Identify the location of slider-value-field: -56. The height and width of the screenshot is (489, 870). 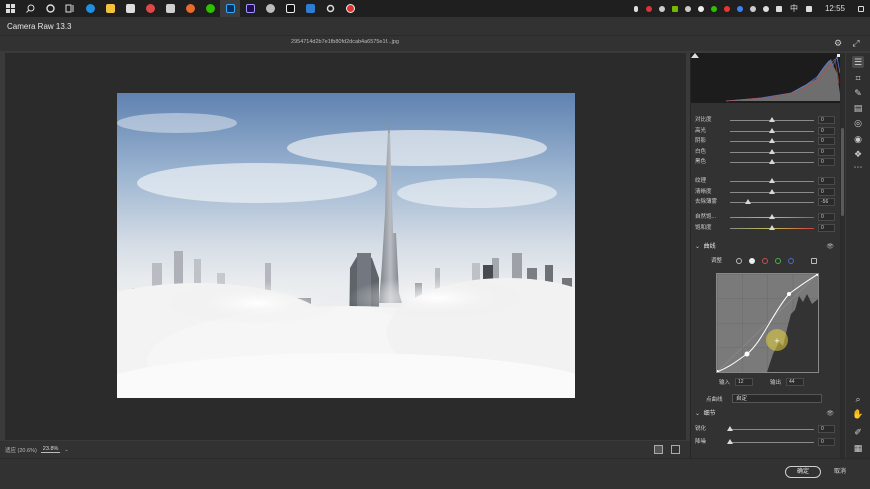
(826, 202).